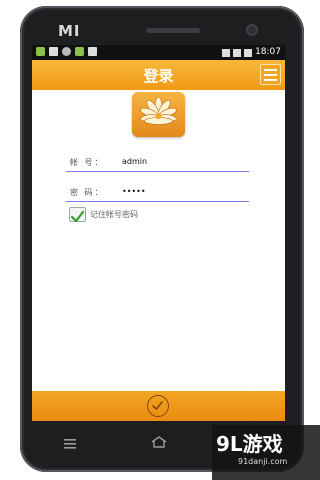 The width and height of the screenshot is (320, 480). Describe the element at coordinates (158, 52) in the screenshot. I see `status-bar: 18:07` at that location.